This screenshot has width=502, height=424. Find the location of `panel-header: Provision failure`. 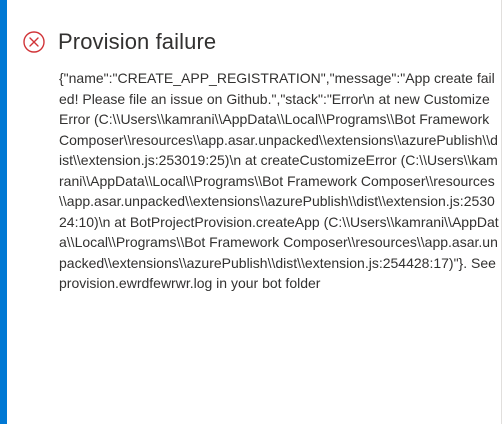

panel-header: Provision failure is located at coordinates (119, 42).